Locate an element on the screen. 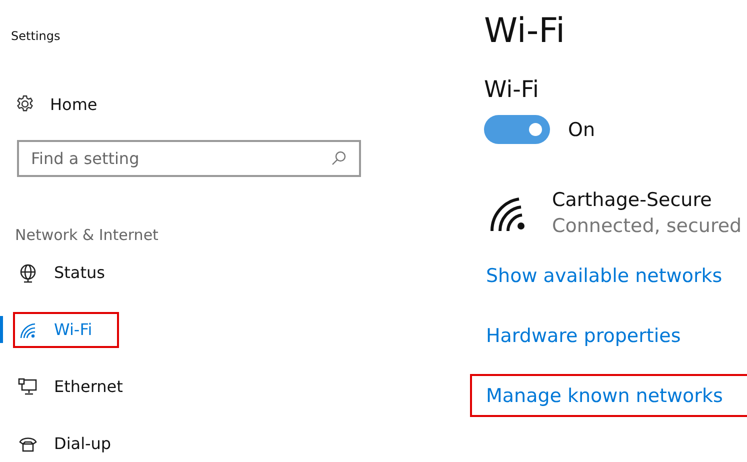 Image resolution: width=747 pixels, height=462 pixels. gear-icon is located at coordinates (25, 104).